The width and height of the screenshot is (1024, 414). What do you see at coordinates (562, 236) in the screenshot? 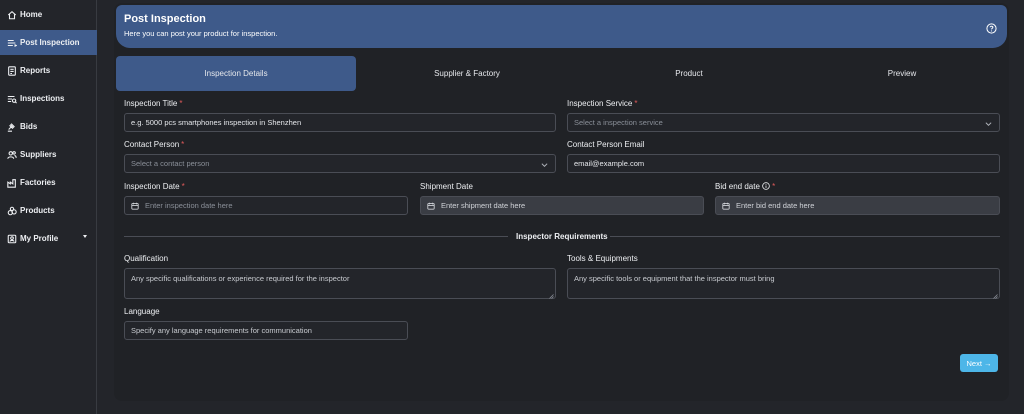
I see `inspector-requirements-heading: Inspector Requirements` at bounding box center [562, 236].